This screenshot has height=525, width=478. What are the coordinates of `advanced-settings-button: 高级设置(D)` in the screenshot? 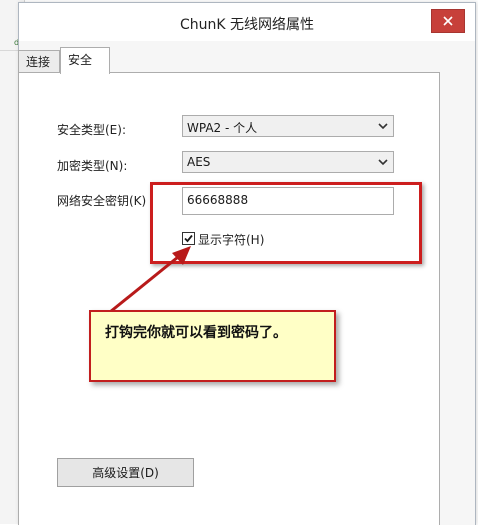 It's located at (125, 472).